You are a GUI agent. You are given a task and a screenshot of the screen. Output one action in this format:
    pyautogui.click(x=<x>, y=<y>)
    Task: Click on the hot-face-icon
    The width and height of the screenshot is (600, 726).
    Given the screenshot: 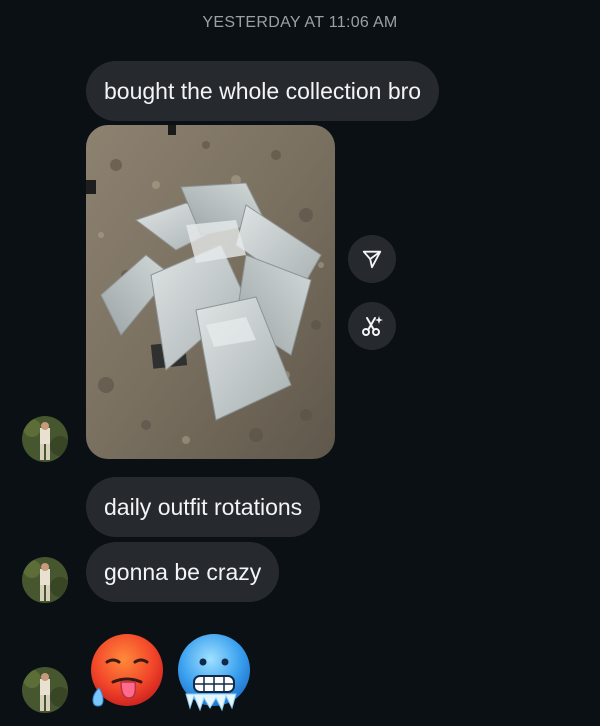 What is the action you would take?
    pyautogui.click(x=127, y=670)
    